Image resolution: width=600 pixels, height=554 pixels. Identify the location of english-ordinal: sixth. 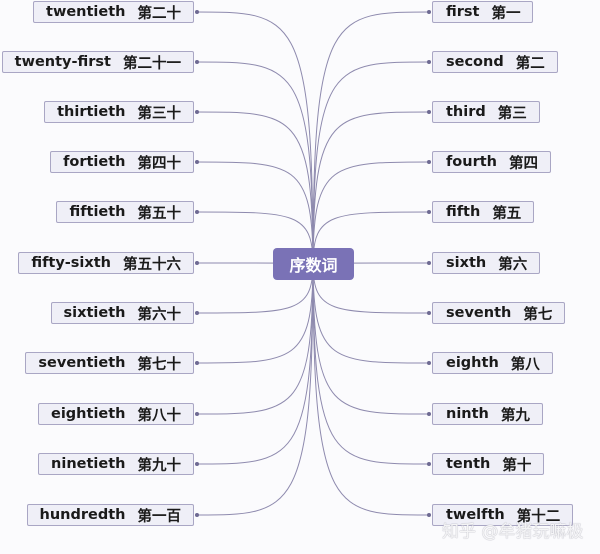
(466, 263).